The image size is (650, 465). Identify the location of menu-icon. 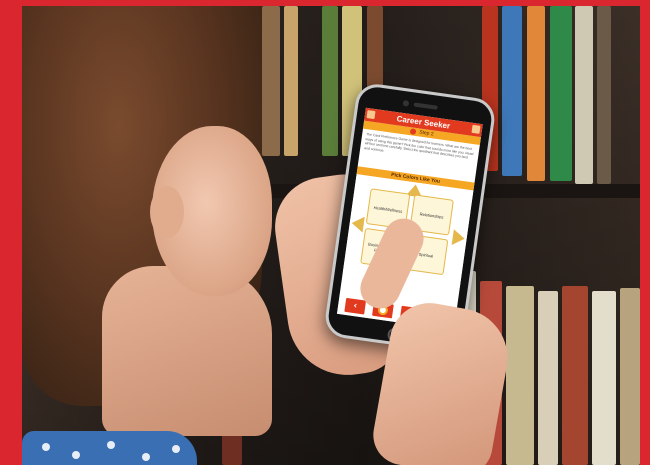
(371, 115).